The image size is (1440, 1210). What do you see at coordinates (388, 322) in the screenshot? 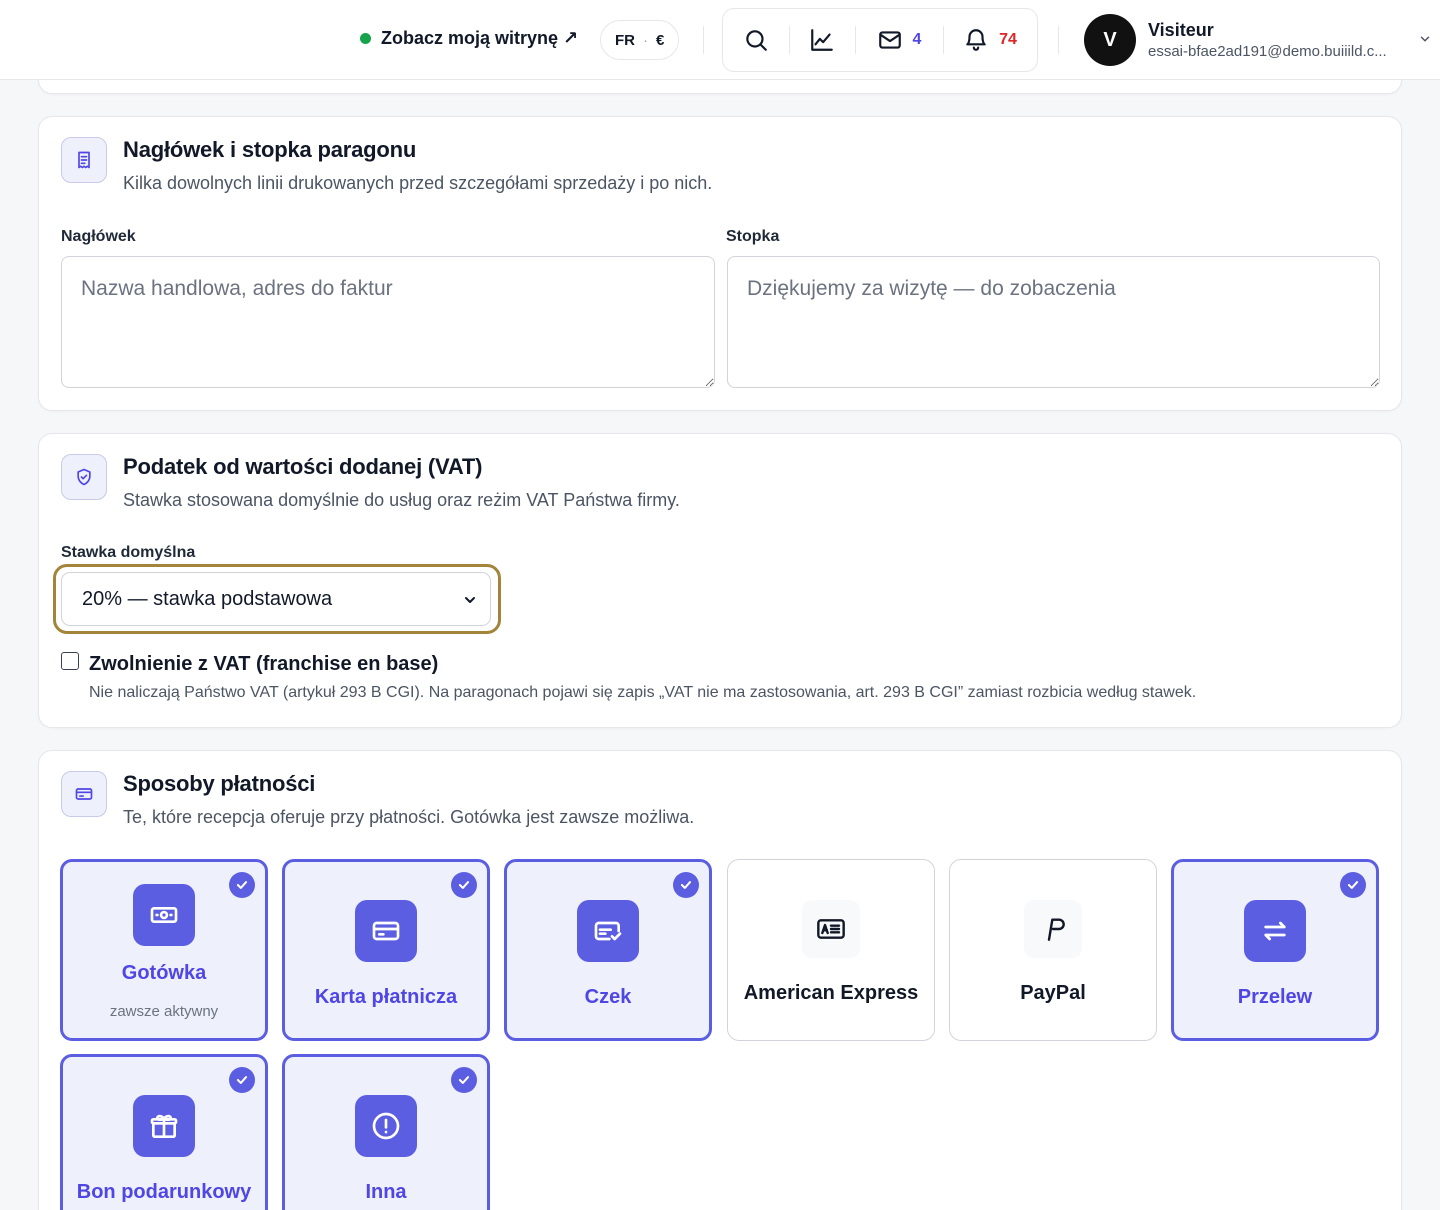
I see `receipt-header-input` at bounding box center [388, 322].